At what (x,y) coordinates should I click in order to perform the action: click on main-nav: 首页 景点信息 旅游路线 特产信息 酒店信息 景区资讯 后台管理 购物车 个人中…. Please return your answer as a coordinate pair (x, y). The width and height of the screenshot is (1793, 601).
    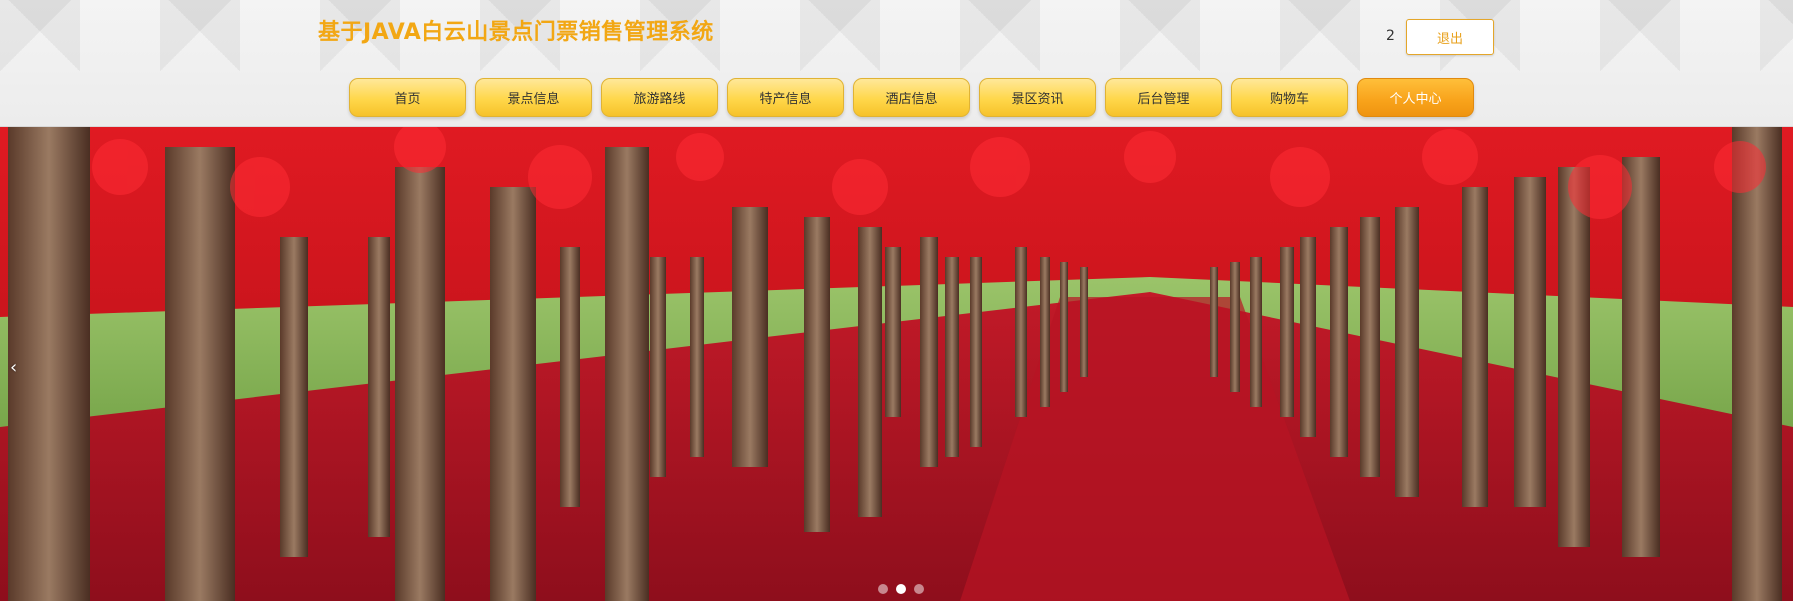
    Looking at the image, I should click on (911, 97).